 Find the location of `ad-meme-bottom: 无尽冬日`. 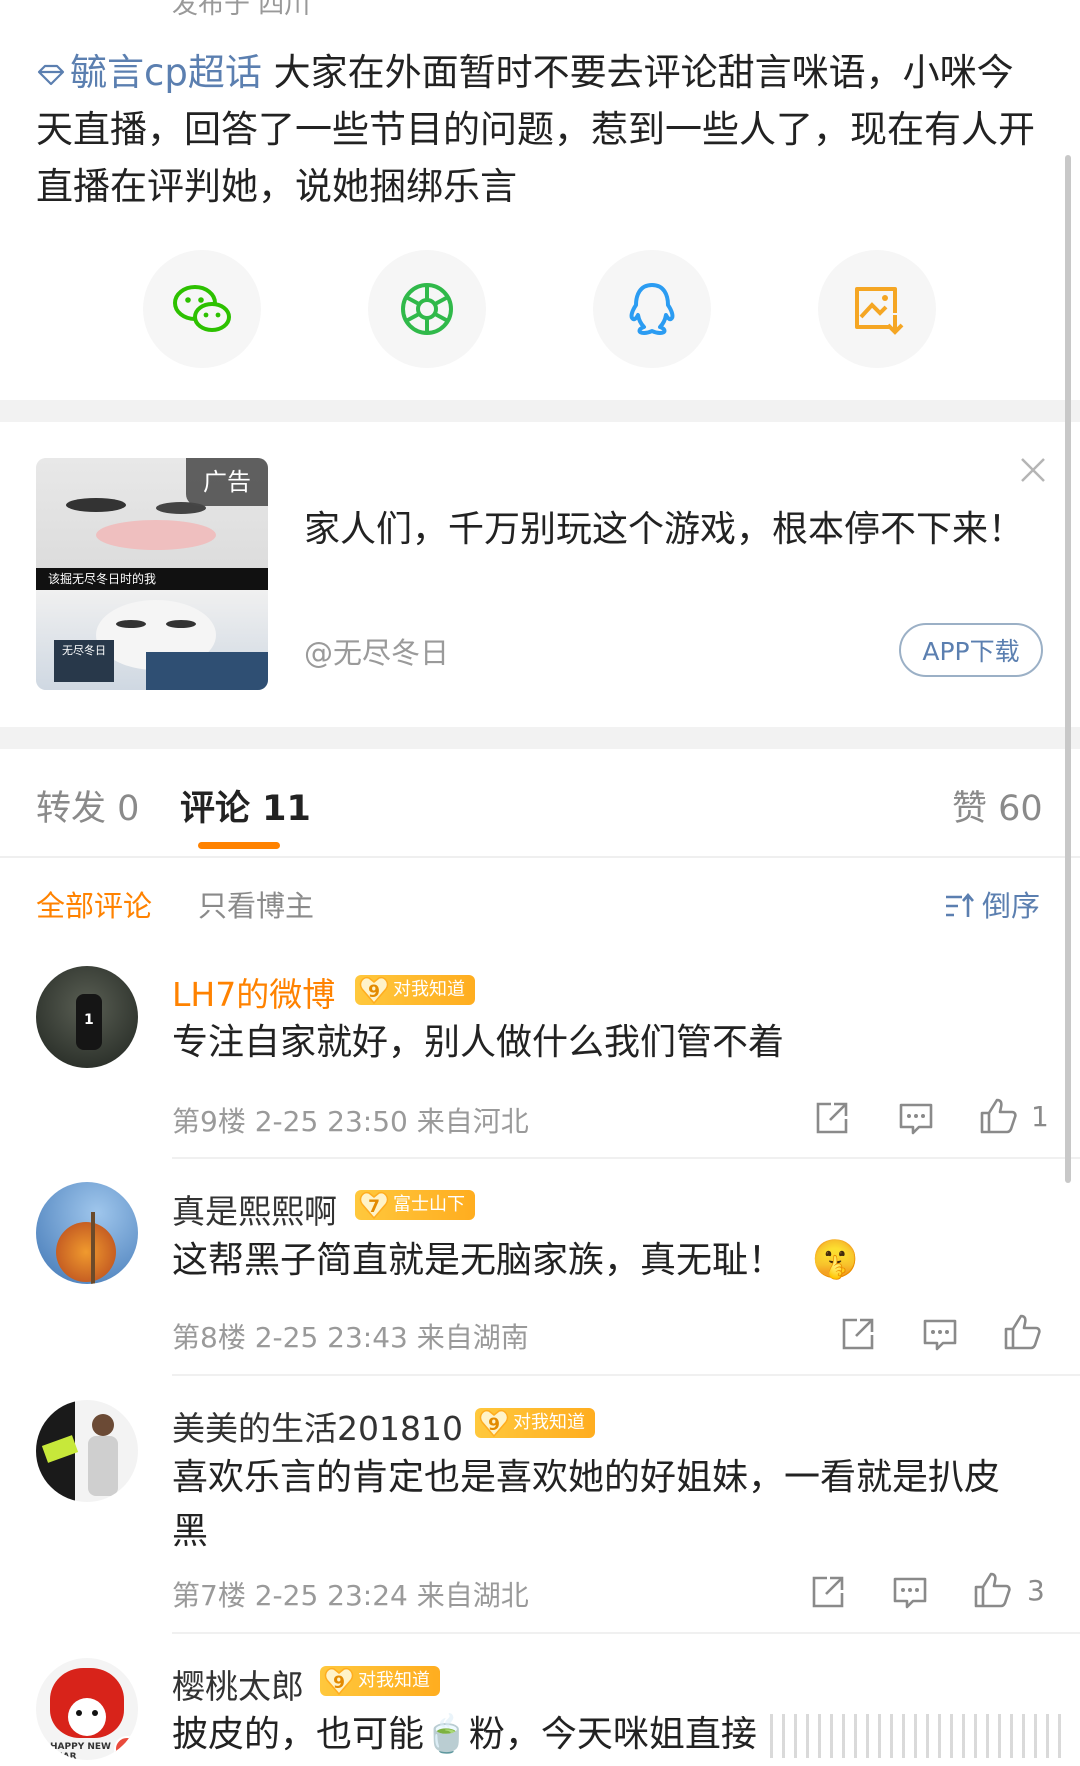

ad-meme-bottom: 无尽冬日 is located at coordinates (152, 640).